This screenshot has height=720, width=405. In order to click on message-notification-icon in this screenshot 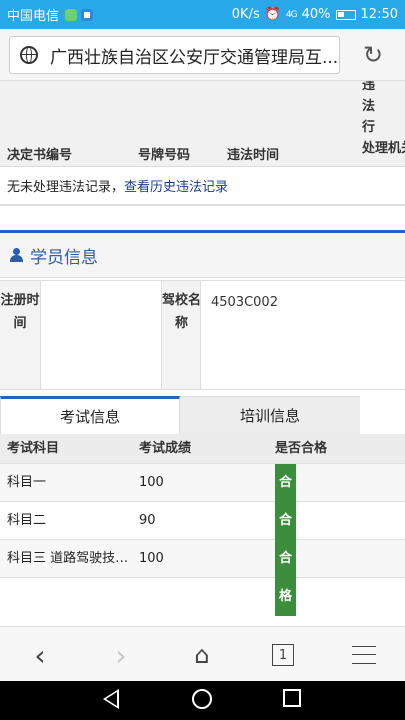, I will do `click(87, 14)`.